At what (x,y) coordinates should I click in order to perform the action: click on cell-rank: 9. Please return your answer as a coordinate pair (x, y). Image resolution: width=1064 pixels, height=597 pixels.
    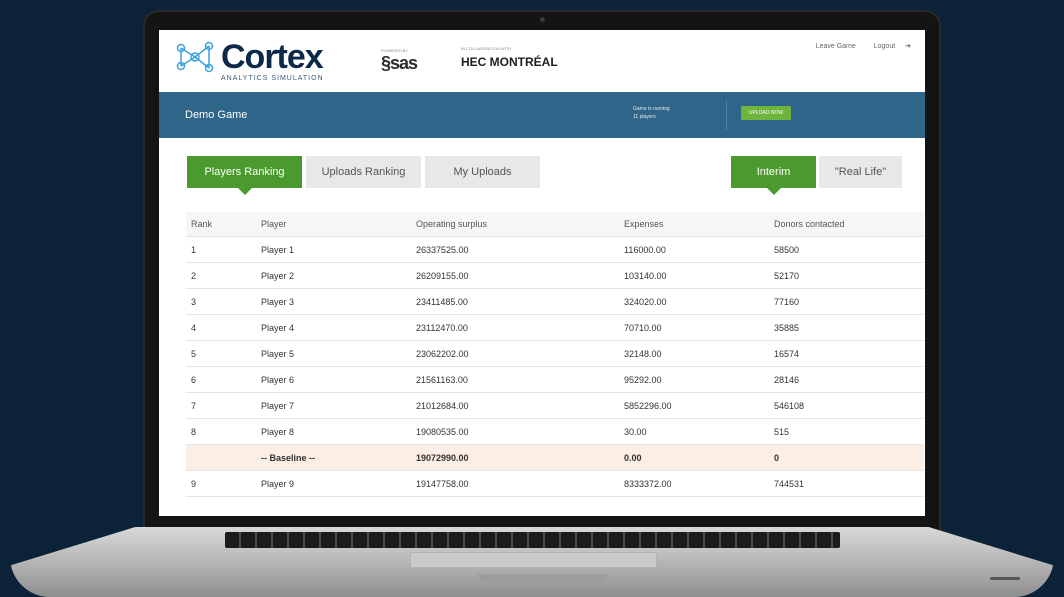
    Looking at the image, I should click on (221, 483).